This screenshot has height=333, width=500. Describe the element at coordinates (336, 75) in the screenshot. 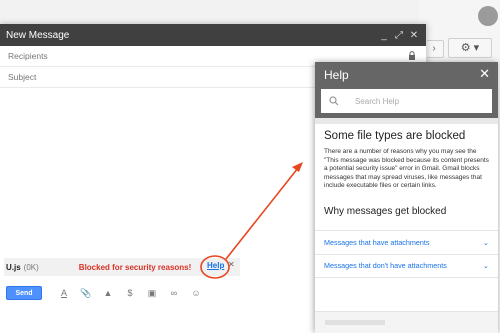

I see `help-title: Help` at that location.